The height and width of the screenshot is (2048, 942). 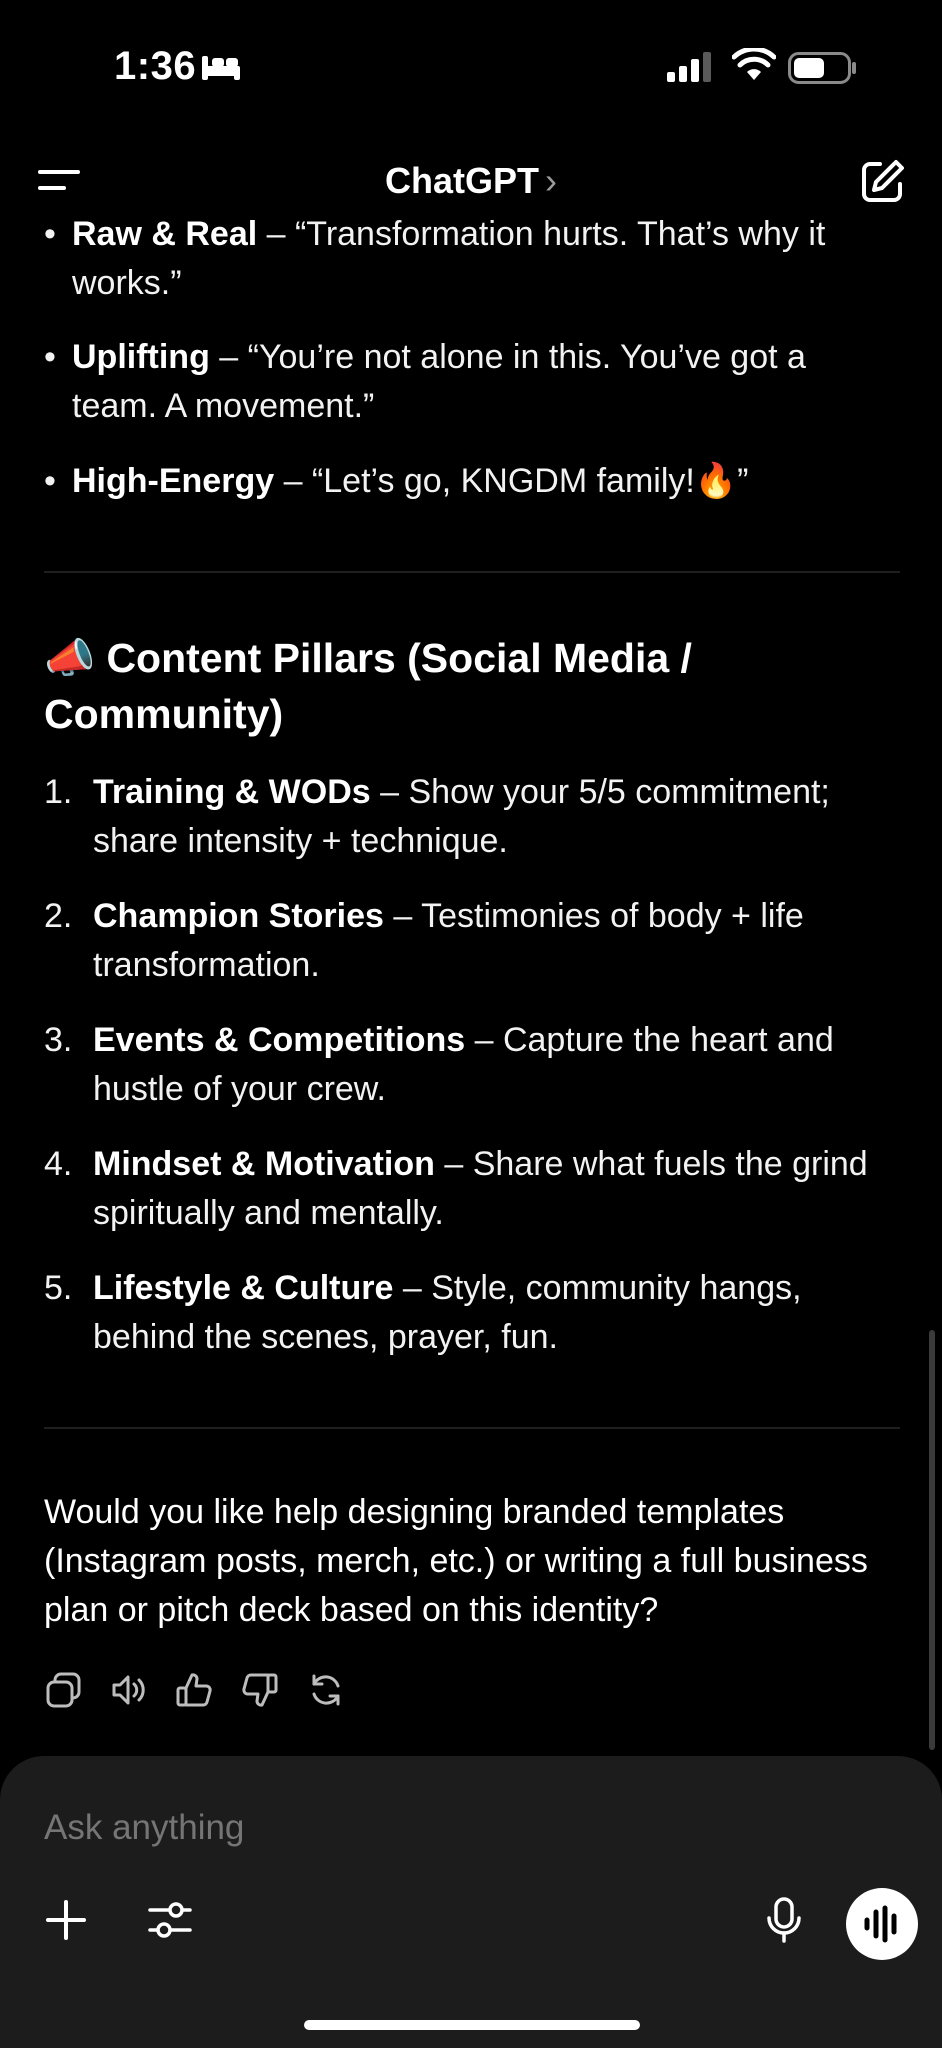 I want to click on home-indicator, so click(x=472, y=2025).